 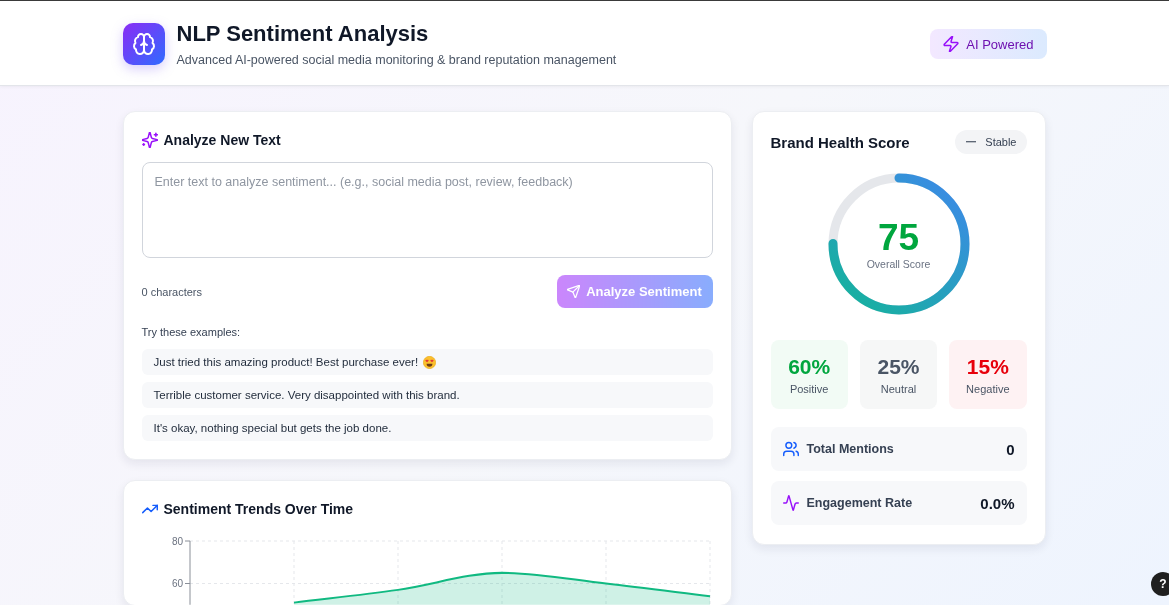 What do you see at coordinates (1001, 142) in the screenshot?
I see `trend-label: Stable` at bounding box center [1001, 142].